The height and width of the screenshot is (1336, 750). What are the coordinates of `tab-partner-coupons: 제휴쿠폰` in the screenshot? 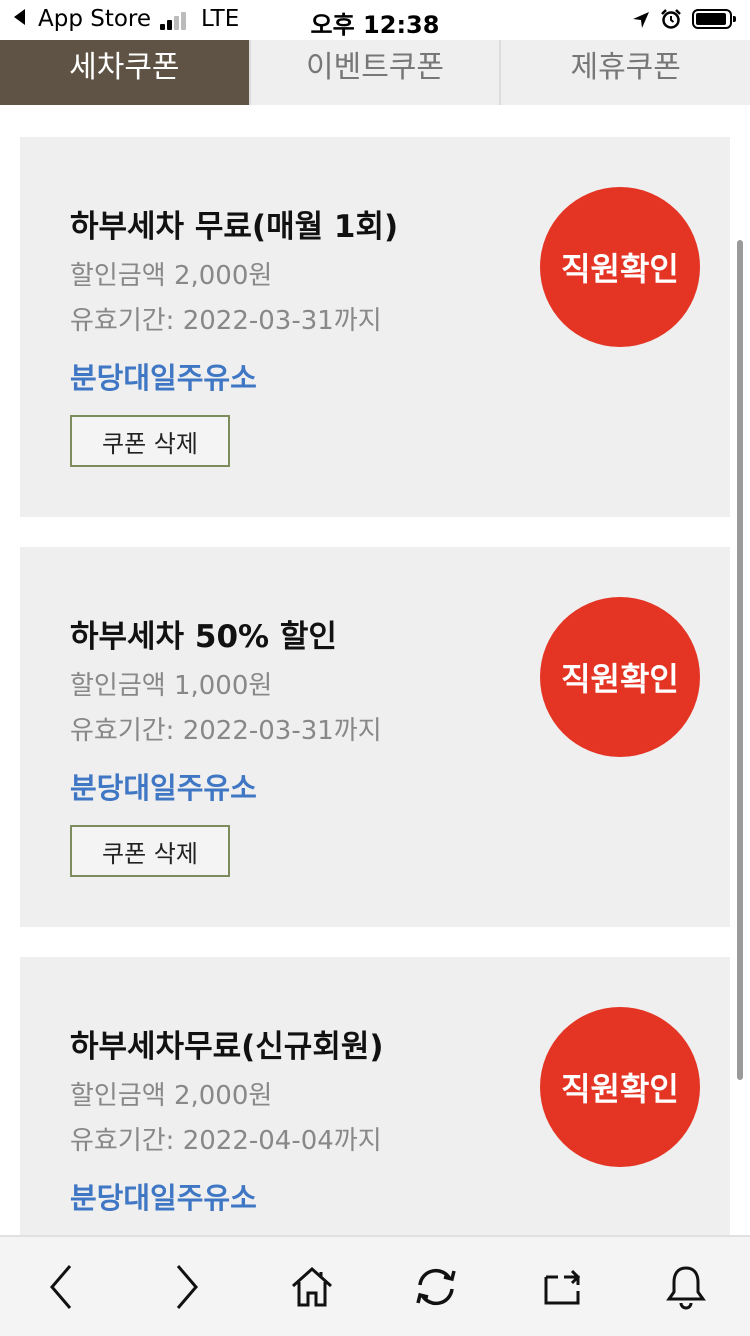 It's located at (624, 72).